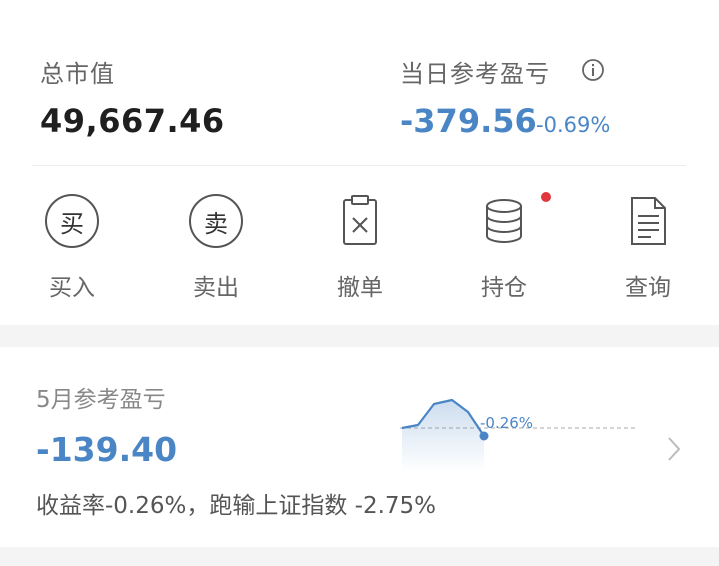  What do you see at coordinates (519, 435) in the screenshot?
I see `monthly-sparkline: -0.26%` at bounding box center [519, 435].